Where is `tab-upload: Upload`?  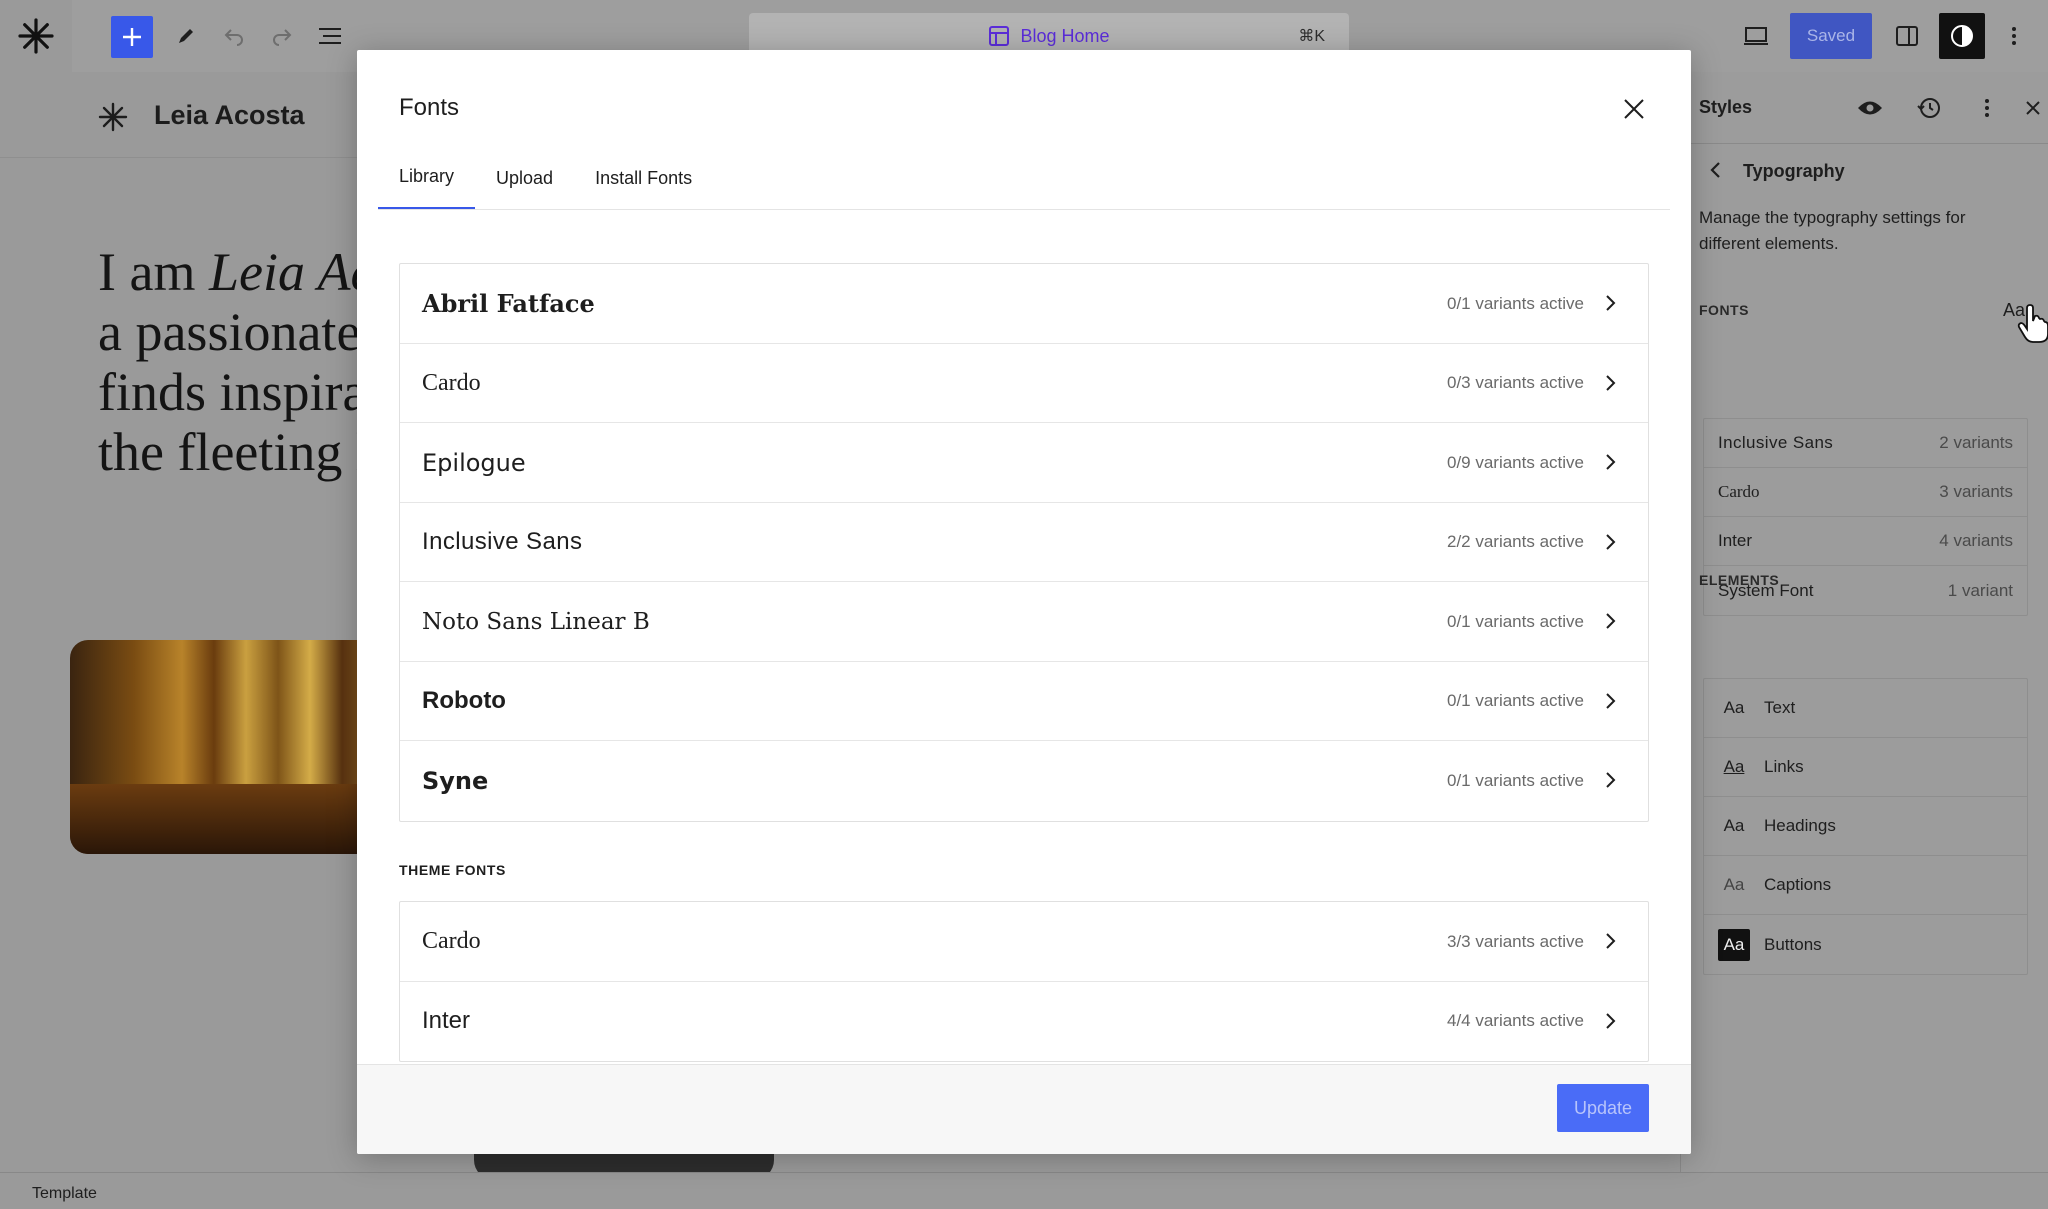 tab-upload: Upload is located at coordinates (524, 178).